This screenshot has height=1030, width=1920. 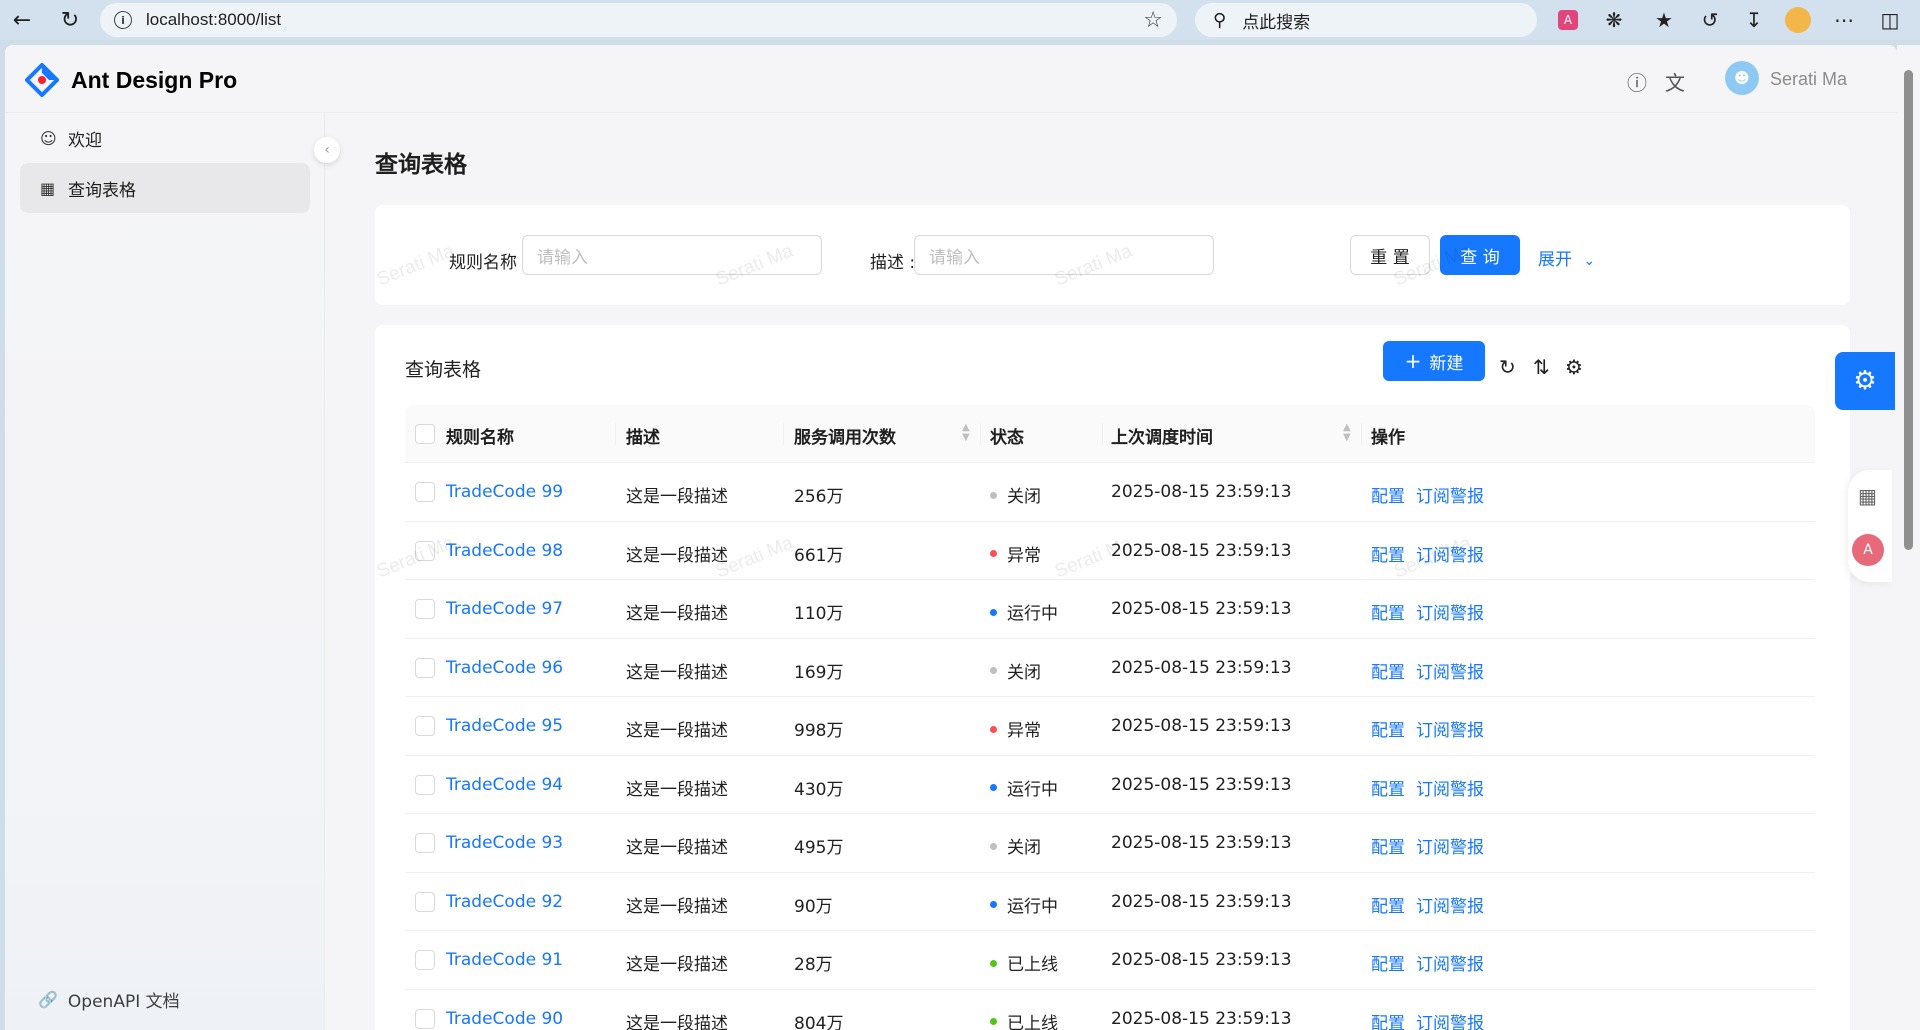 What do you see at coordinates (327, 150) in the screenshot?
I see `collapse-sidebar-button: ‹` at bounding box center [327, 150].